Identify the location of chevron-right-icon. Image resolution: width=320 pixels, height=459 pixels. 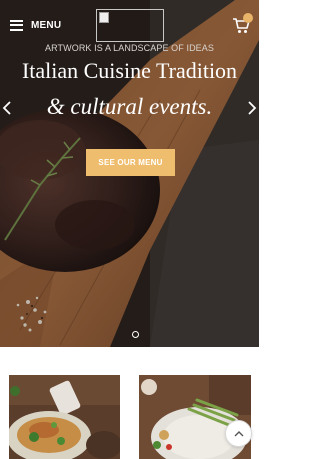
(252, 108).